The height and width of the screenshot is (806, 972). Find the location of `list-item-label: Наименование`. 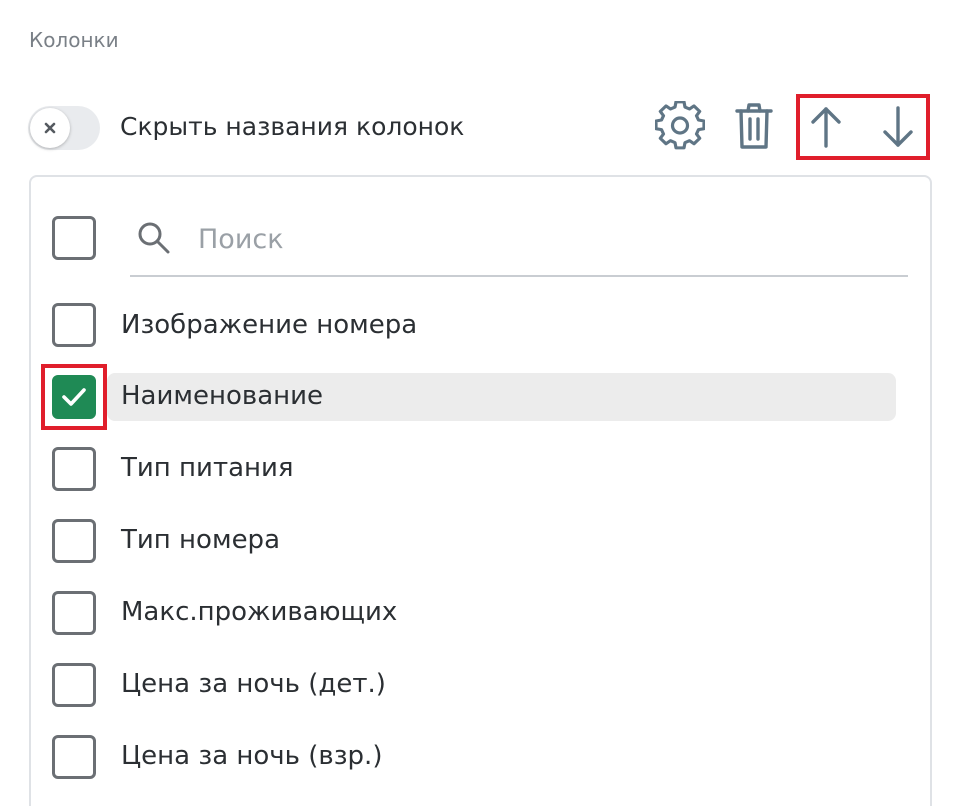

list-item-label: Наименование is located at coordinates (222, 396).